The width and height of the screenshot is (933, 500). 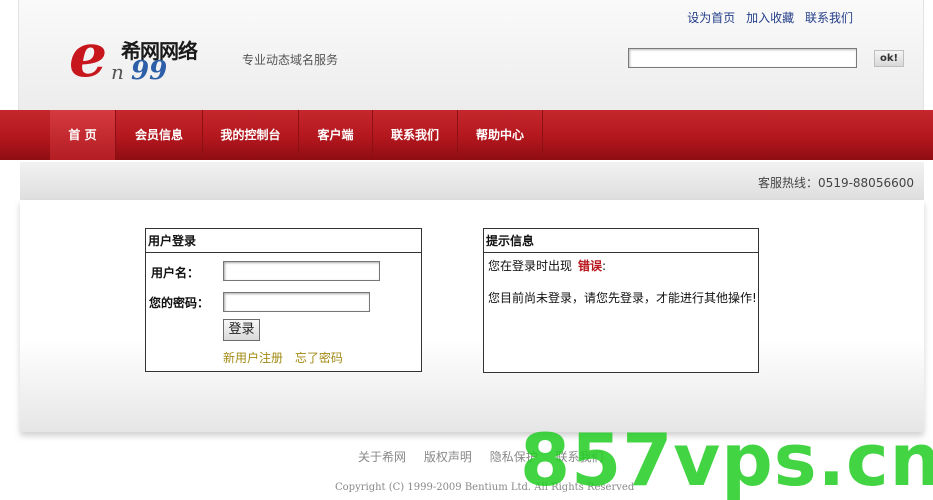 I want to click on contact-us-top-link: 联系我们, so click(x=829, y=18).